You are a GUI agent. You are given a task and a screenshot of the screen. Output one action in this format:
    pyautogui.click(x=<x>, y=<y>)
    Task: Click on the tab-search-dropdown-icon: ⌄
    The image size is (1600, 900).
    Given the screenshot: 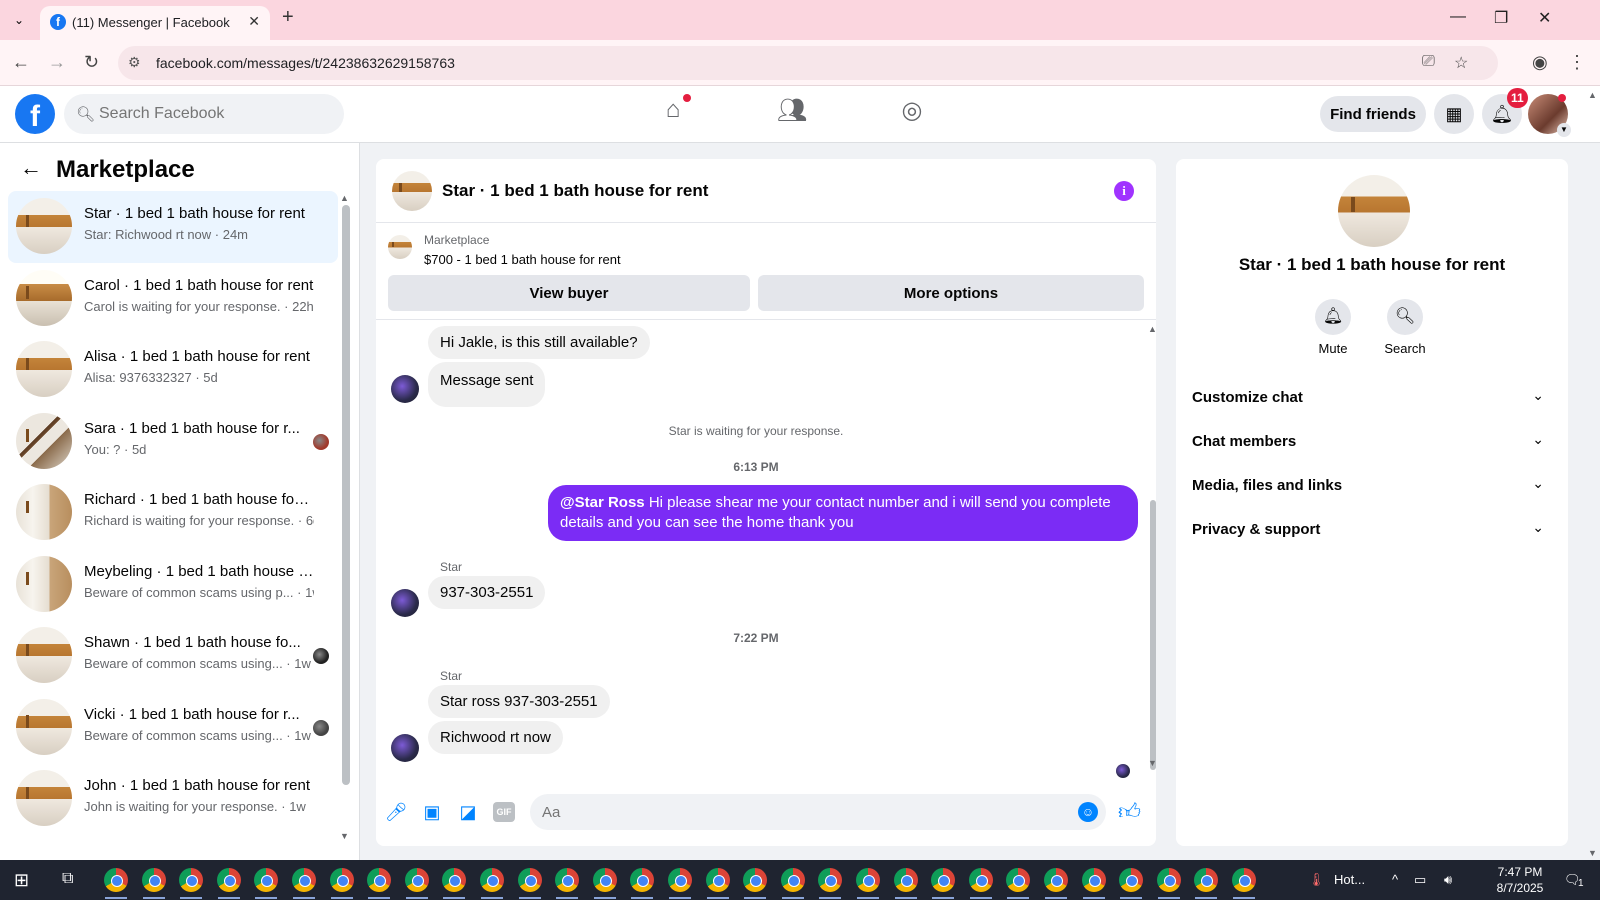 What is the action you would take?
    pyautogui.click(x=19, y=20)
    